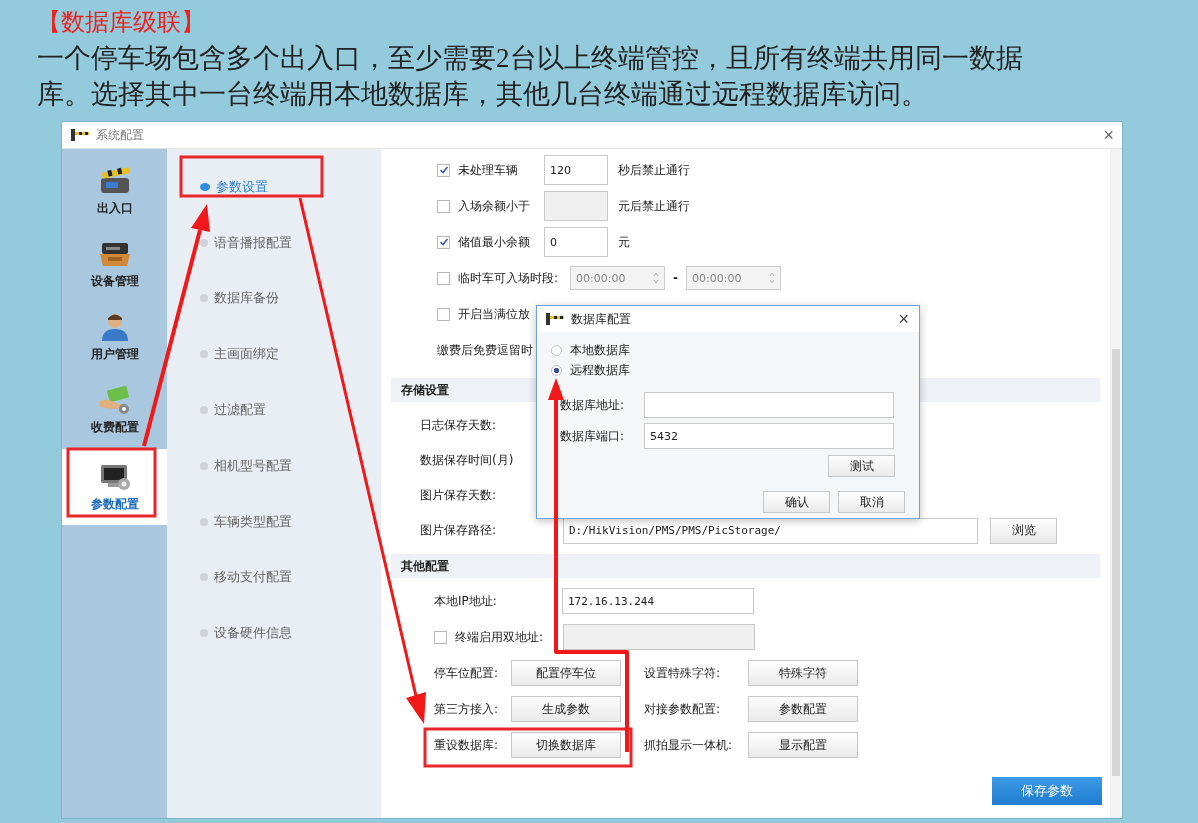  What do you see at coordinates (459, 530) in the screenshot?
I see `field-label: 图片保存路径:` at bounding box center [459, 530].